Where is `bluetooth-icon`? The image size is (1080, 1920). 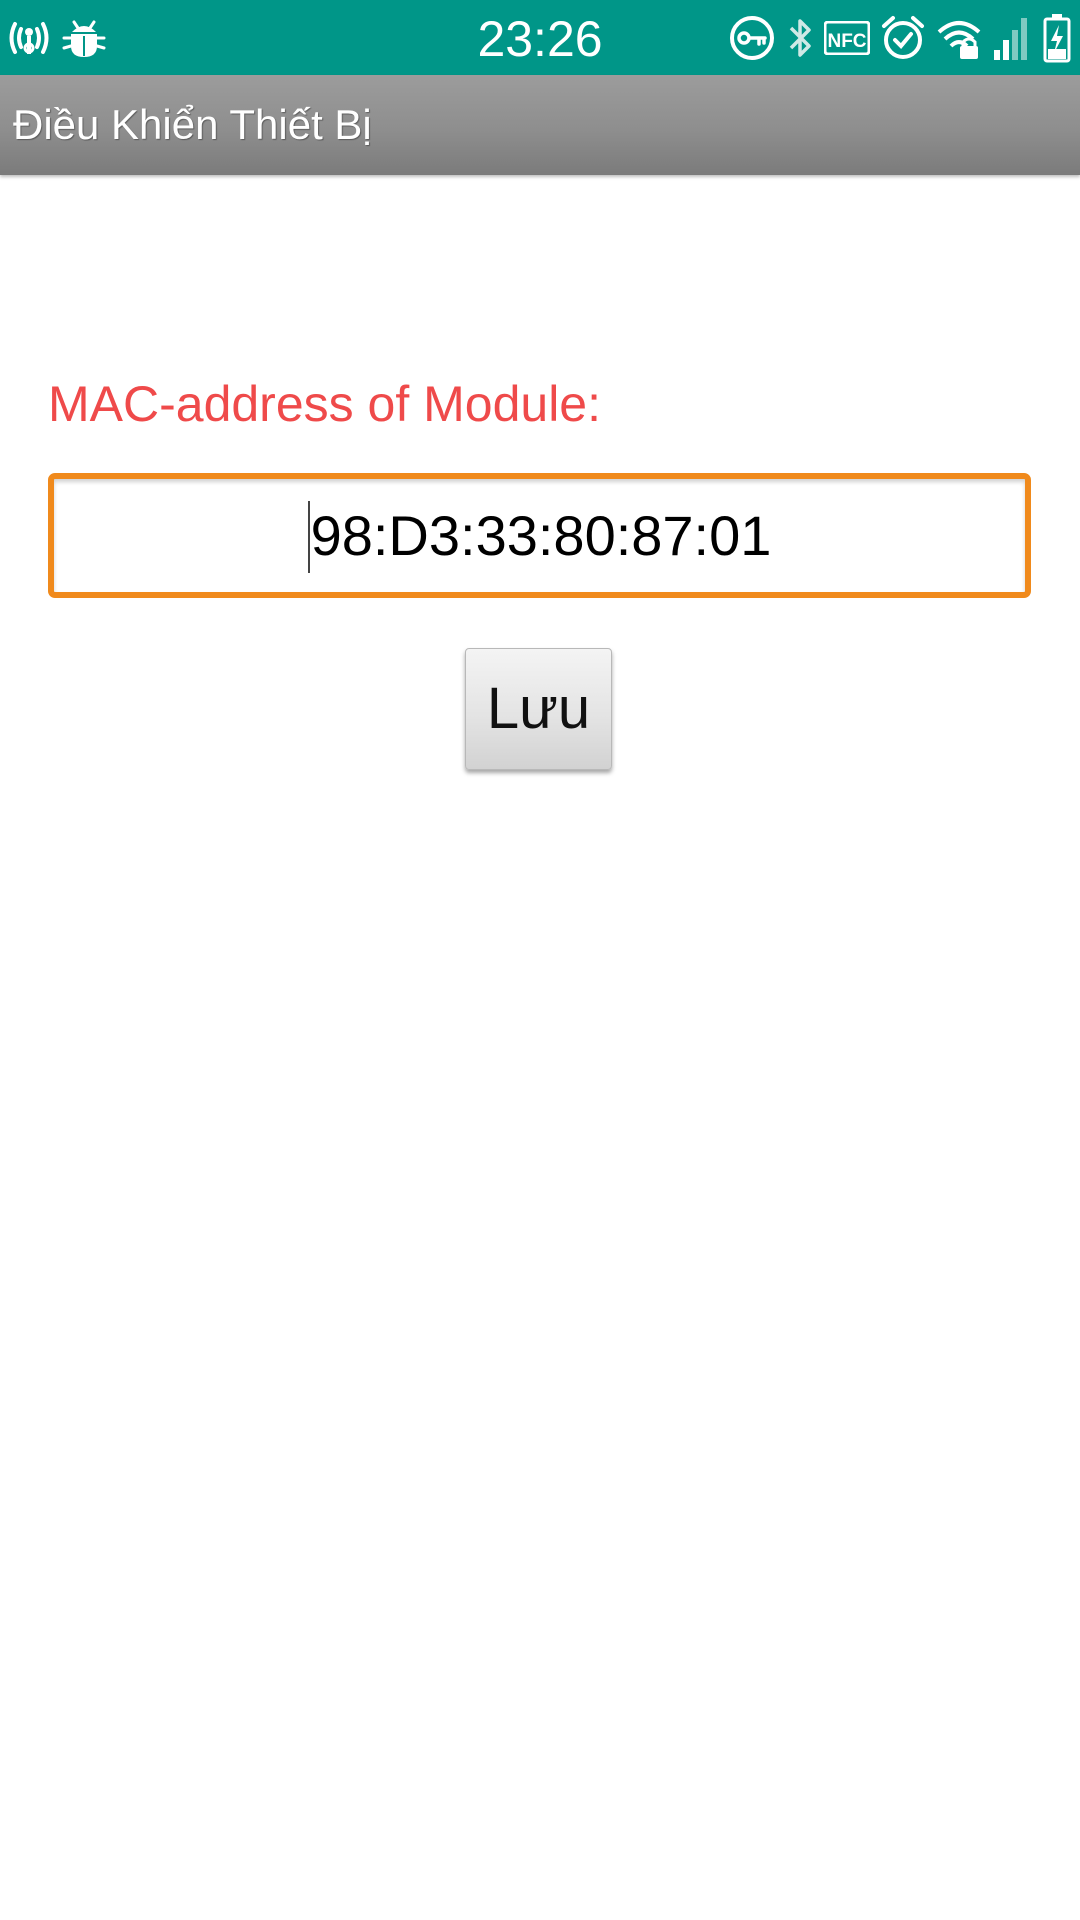
bluetooth-icon is located at coordinates (800, 38).